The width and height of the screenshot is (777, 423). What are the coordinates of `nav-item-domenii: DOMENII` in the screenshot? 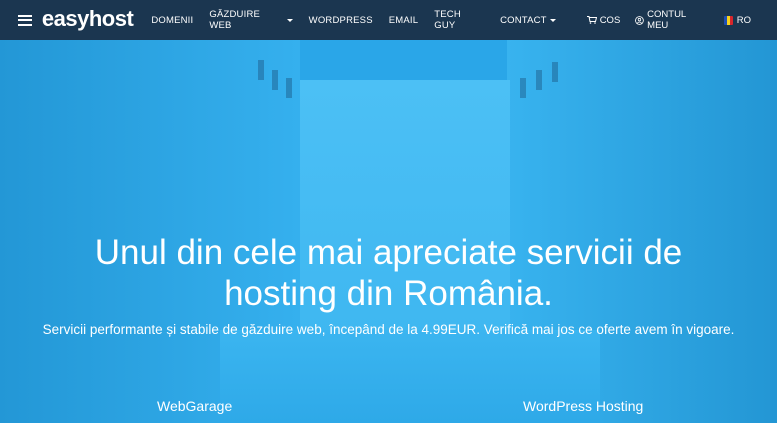 It's located at (172, 20).